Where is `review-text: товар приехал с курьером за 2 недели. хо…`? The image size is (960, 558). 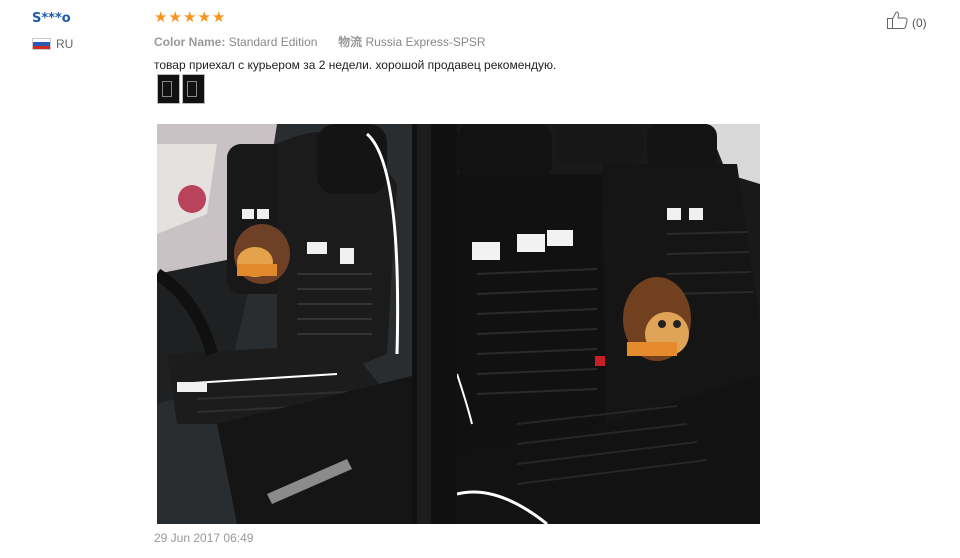 review-text: товар приехал с курьером за 2 недели. хо… is located at coordinates (355, 65).